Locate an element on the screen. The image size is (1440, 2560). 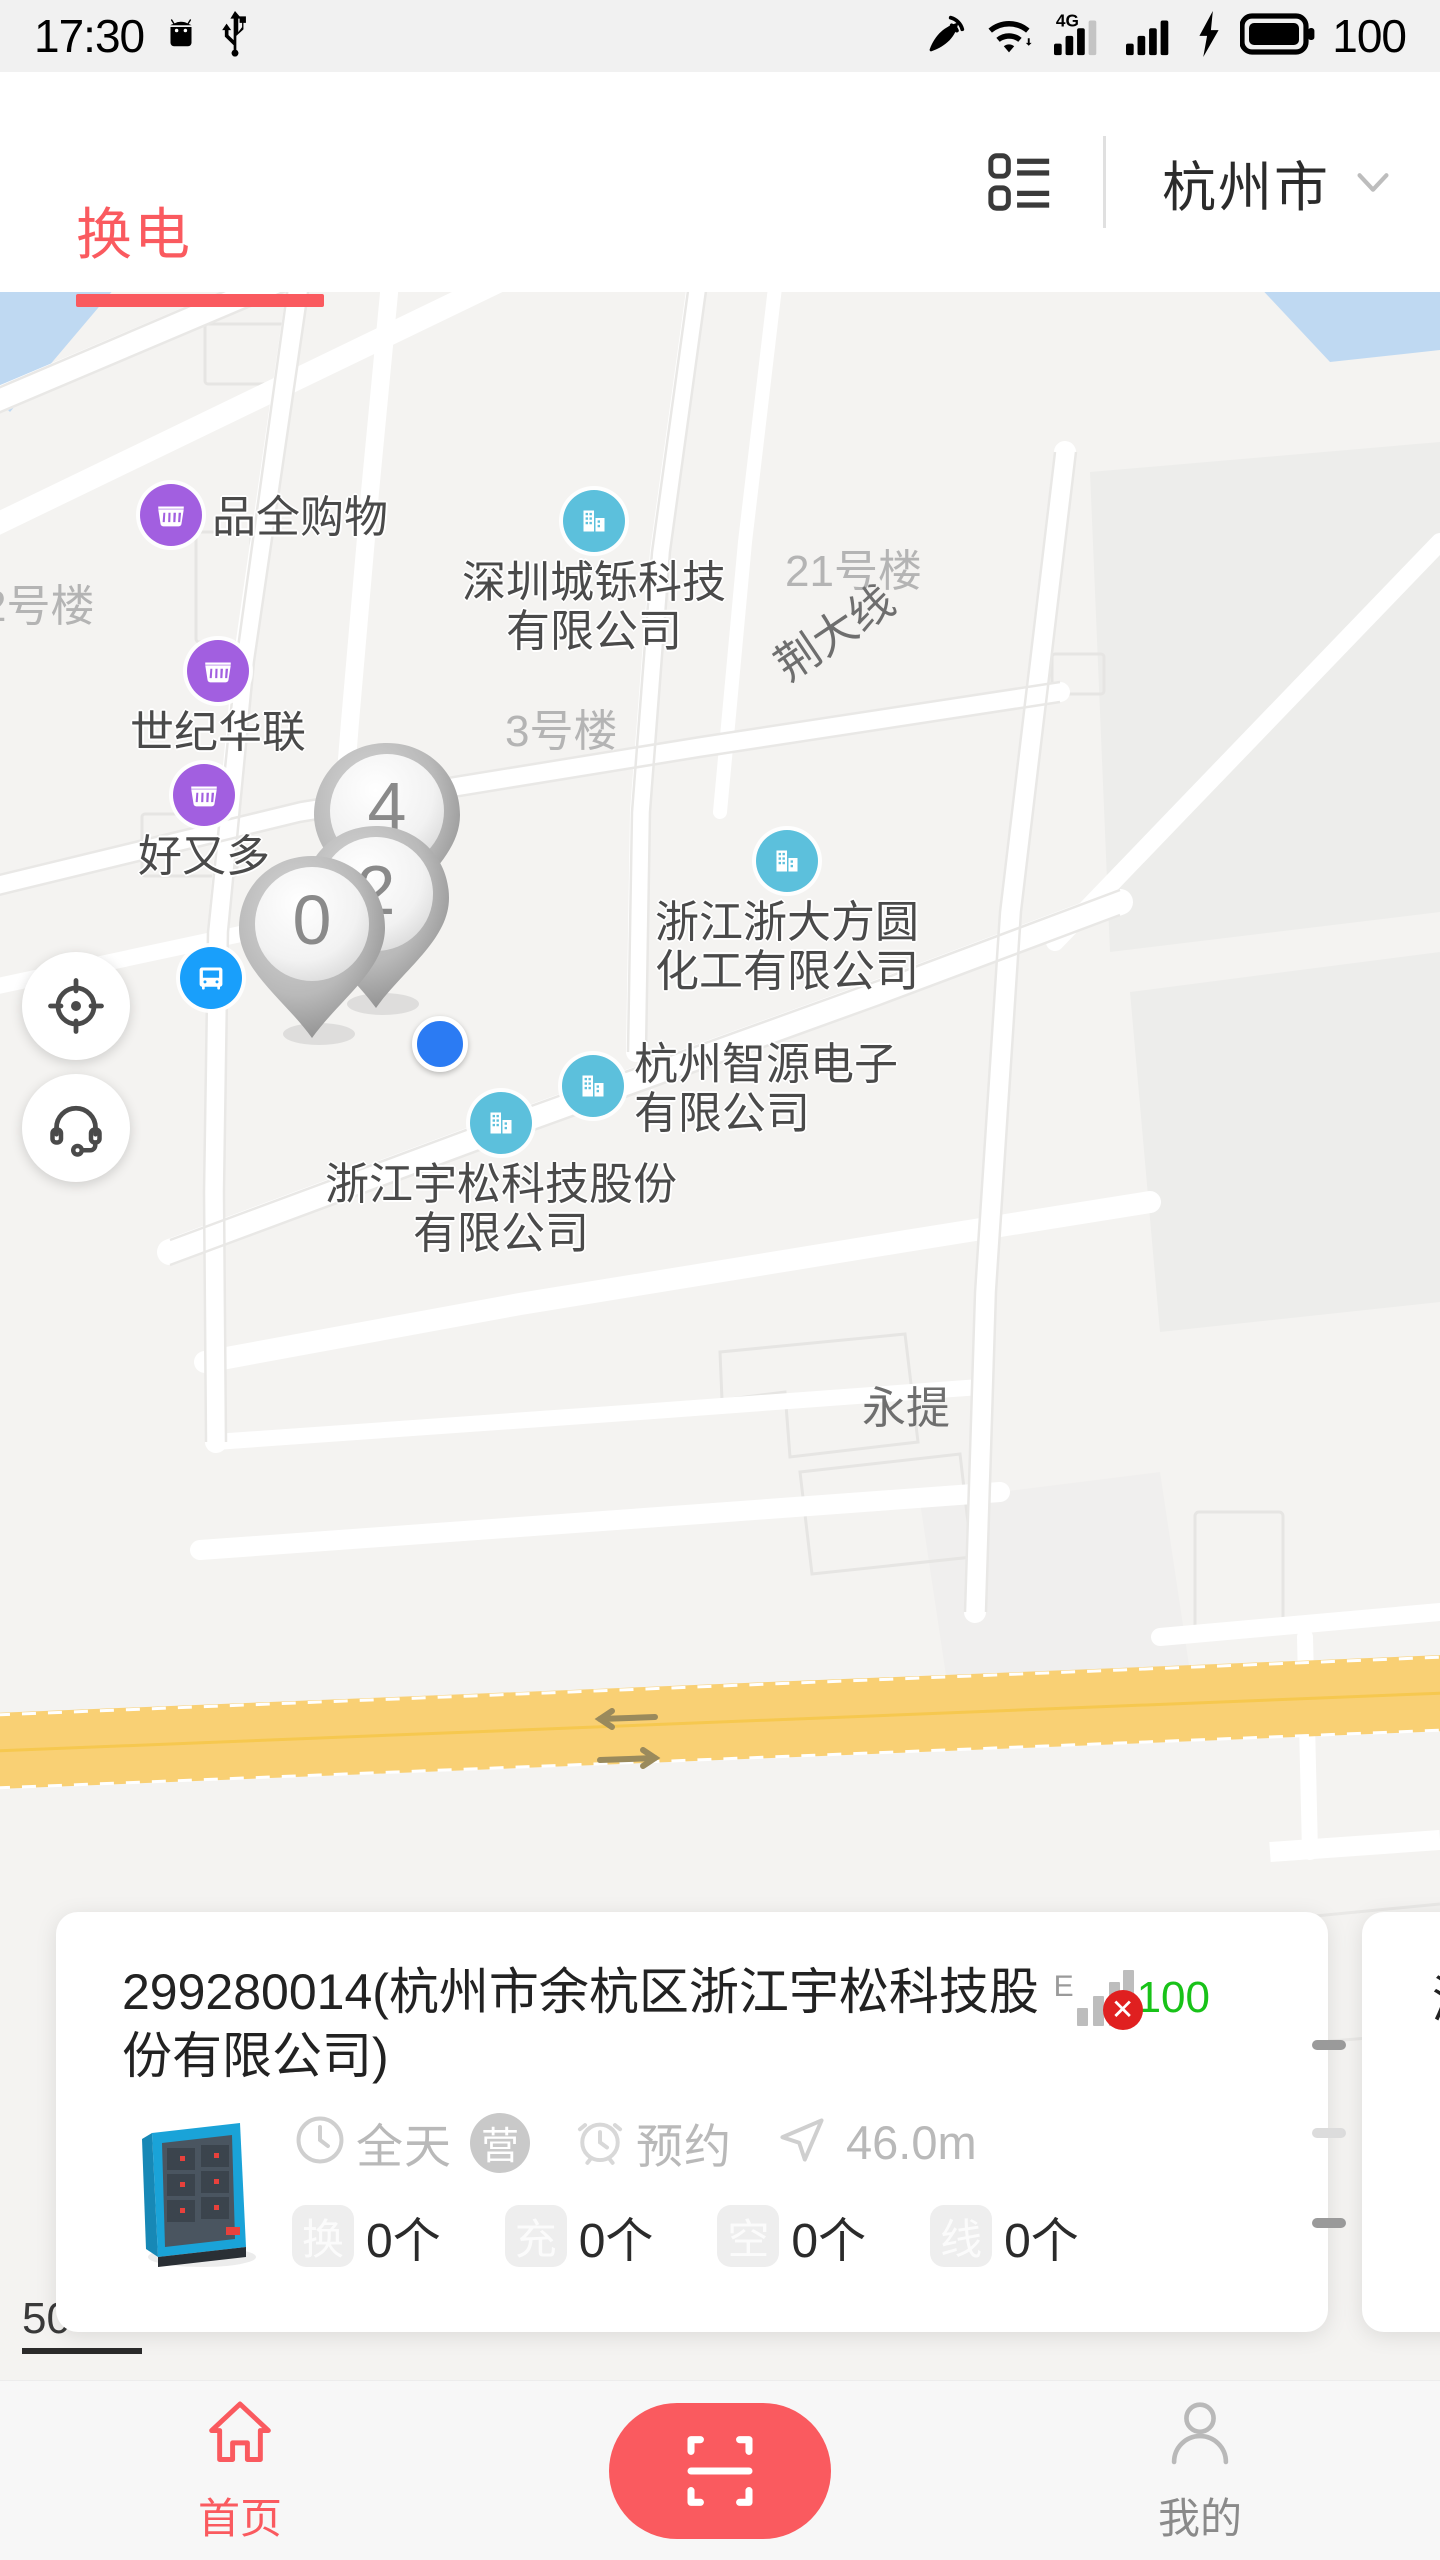
station-card-body: 全天 营 预约 46.0m 换 0个 充 0个 空 0个 线 0个 is located at coordinates (705, 2189).